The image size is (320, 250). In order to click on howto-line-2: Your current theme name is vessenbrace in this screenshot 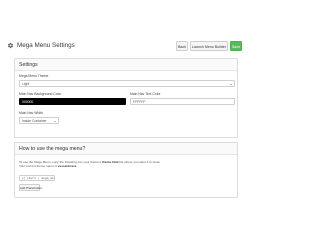, I will do `click(48, 166)`.